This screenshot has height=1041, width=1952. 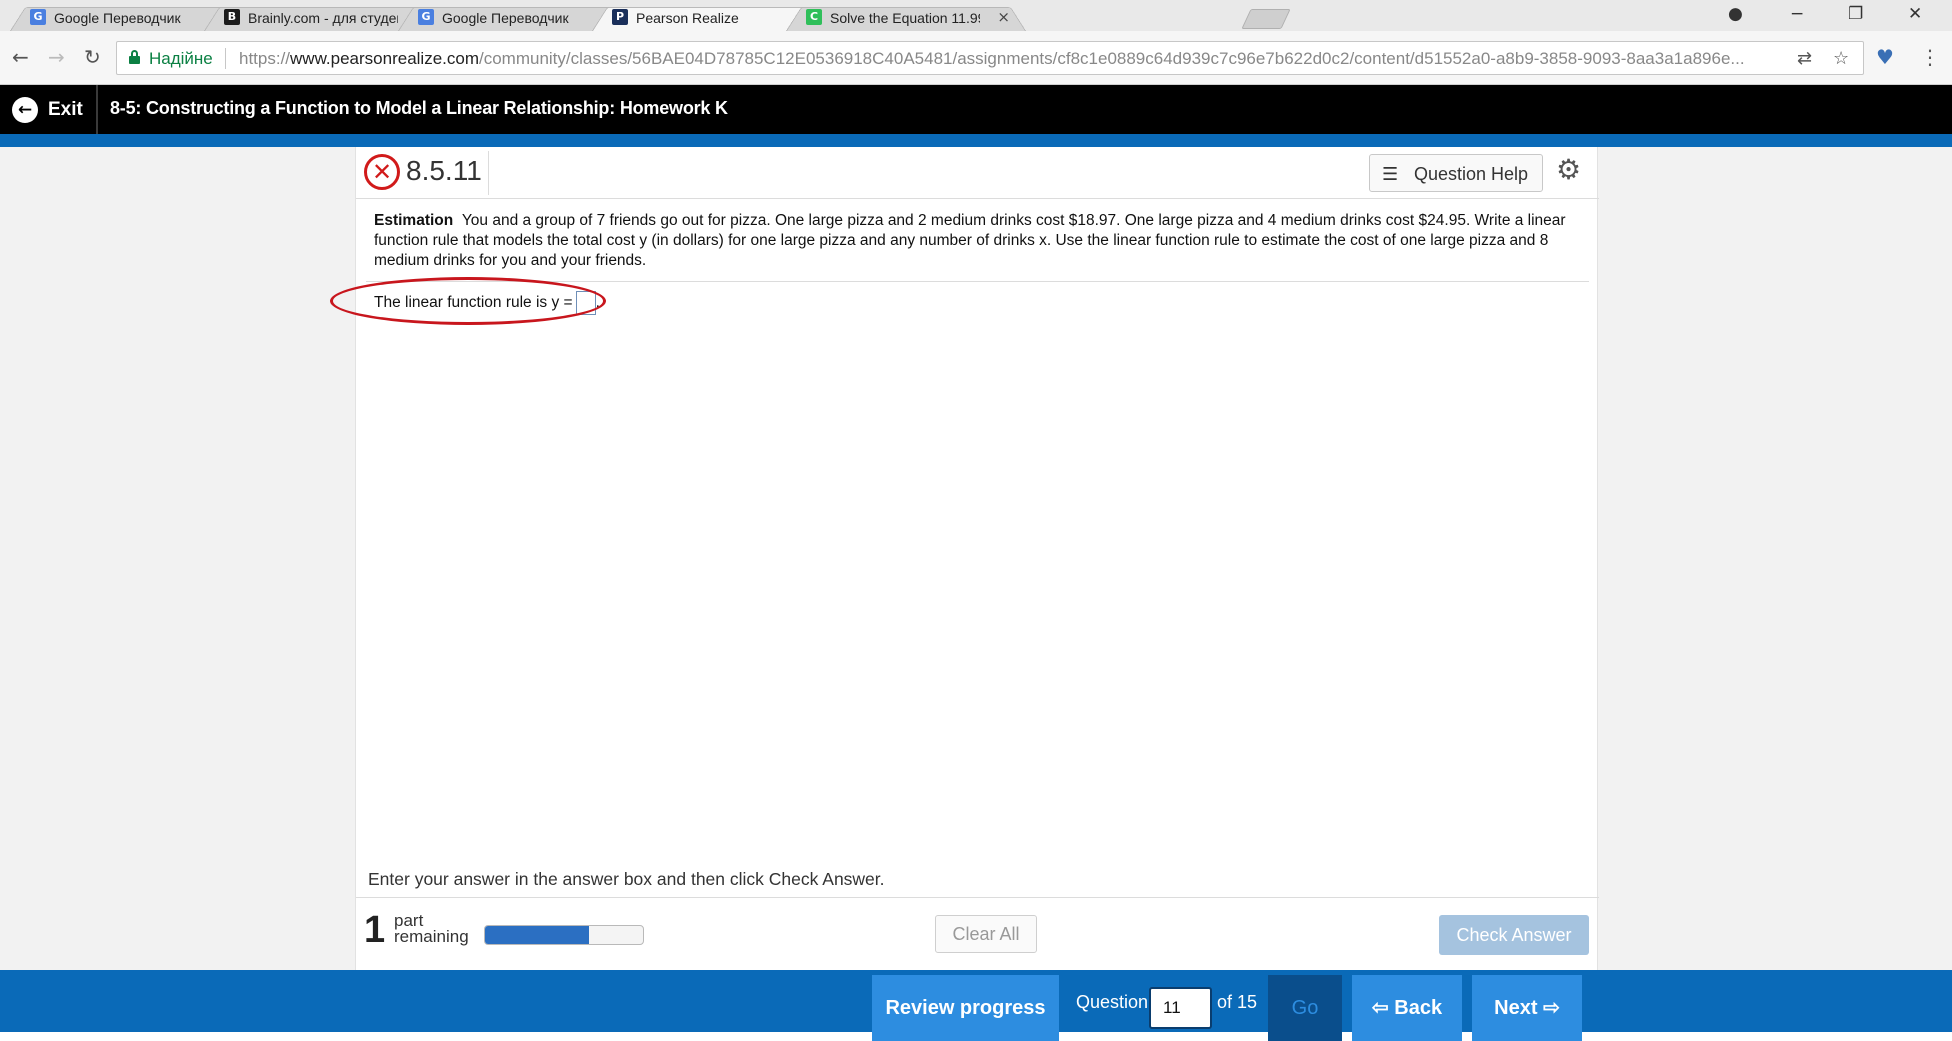 I want to click on reload-icon: ↻, so click(x=92, y=57).